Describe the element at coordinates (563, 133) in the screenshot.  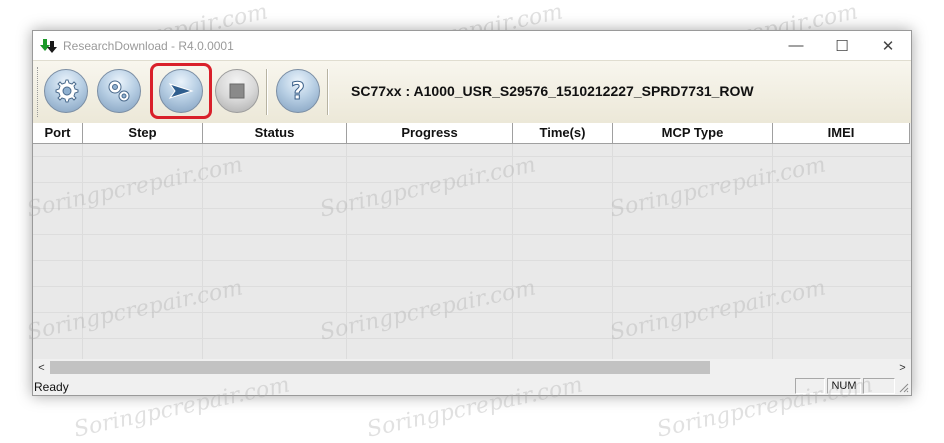
I see `column-header-time: Time(s)` at that location.